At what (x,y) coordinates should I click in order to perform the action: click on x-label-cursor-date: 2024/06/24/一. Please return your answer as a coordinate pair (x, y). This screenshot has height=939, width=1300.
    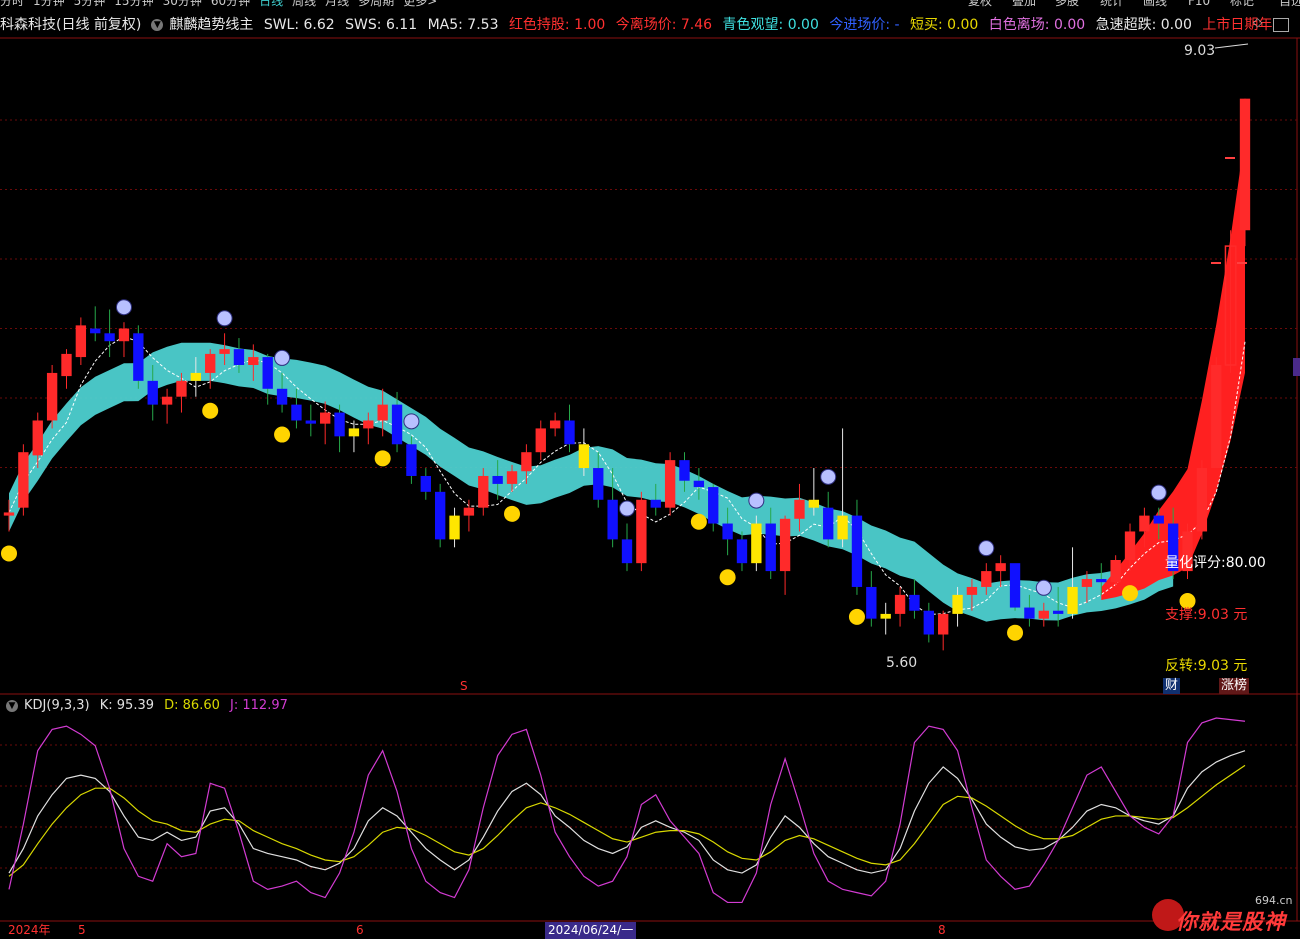
    Looking at the image, I should click on (591, 930).